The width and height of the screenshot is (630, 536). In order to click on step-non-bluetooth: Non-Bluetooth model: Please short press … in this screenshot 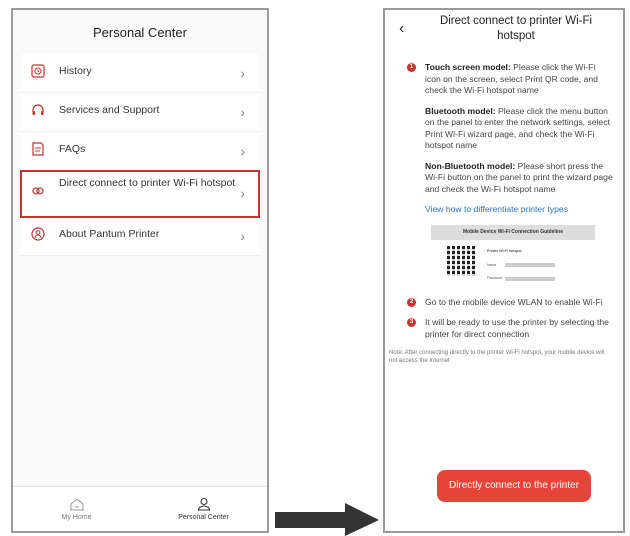, I will do `click(519, 178)`.